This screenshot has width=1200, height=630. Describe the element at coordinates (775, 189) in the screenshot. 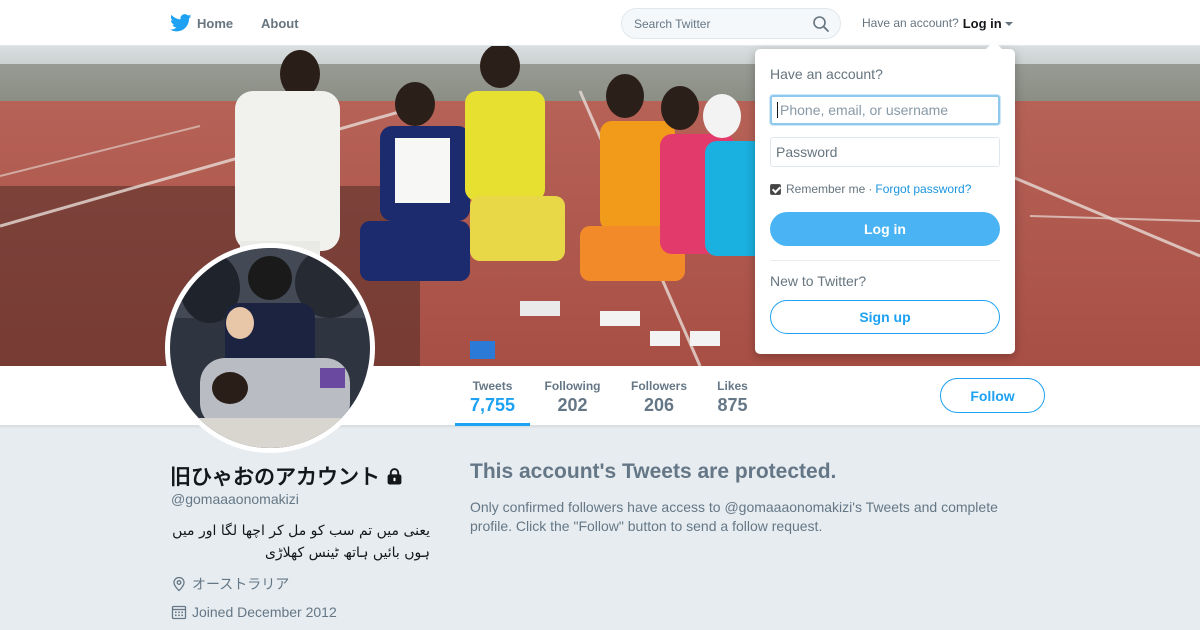

I see `remember-me-checkbox` at that location.